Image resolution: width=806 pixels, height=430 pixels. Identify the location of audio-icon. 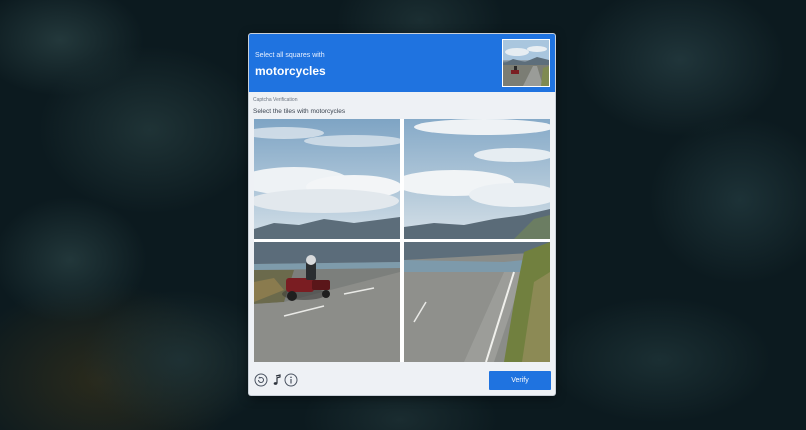
(277, 380).